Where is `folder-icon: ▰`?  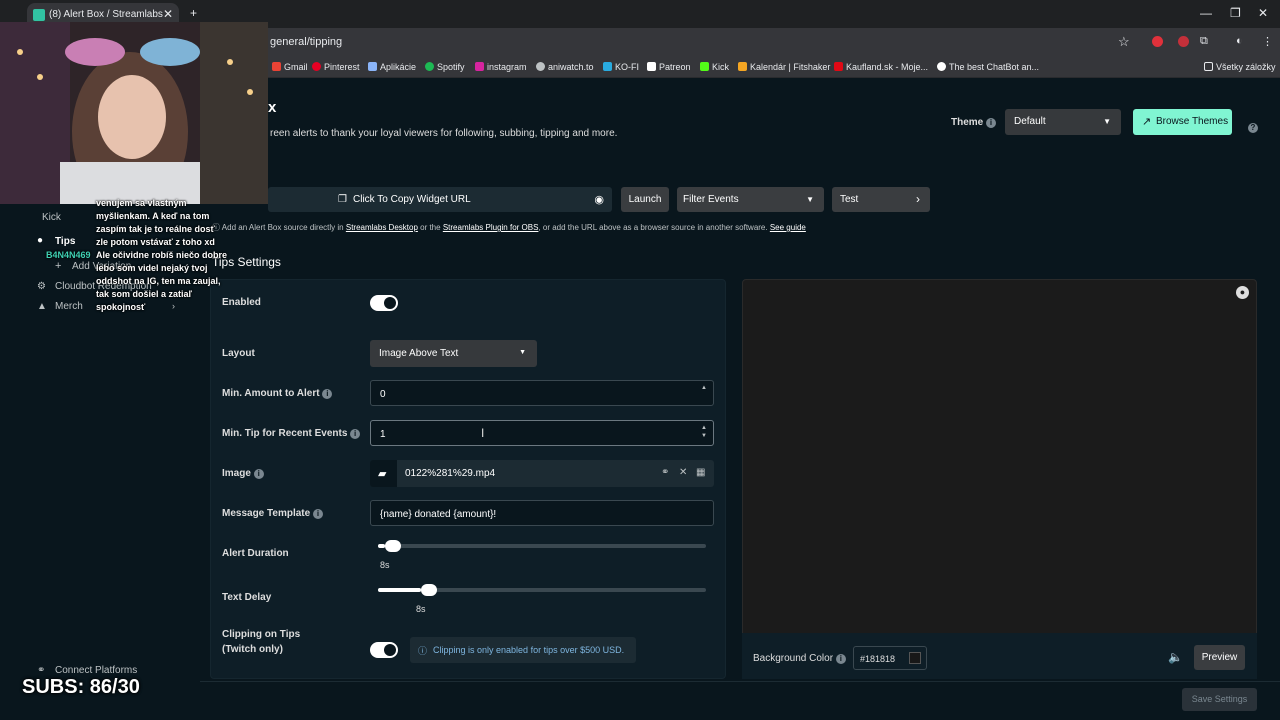 folder-icon: ▰ is located at coordinates (382, 473).